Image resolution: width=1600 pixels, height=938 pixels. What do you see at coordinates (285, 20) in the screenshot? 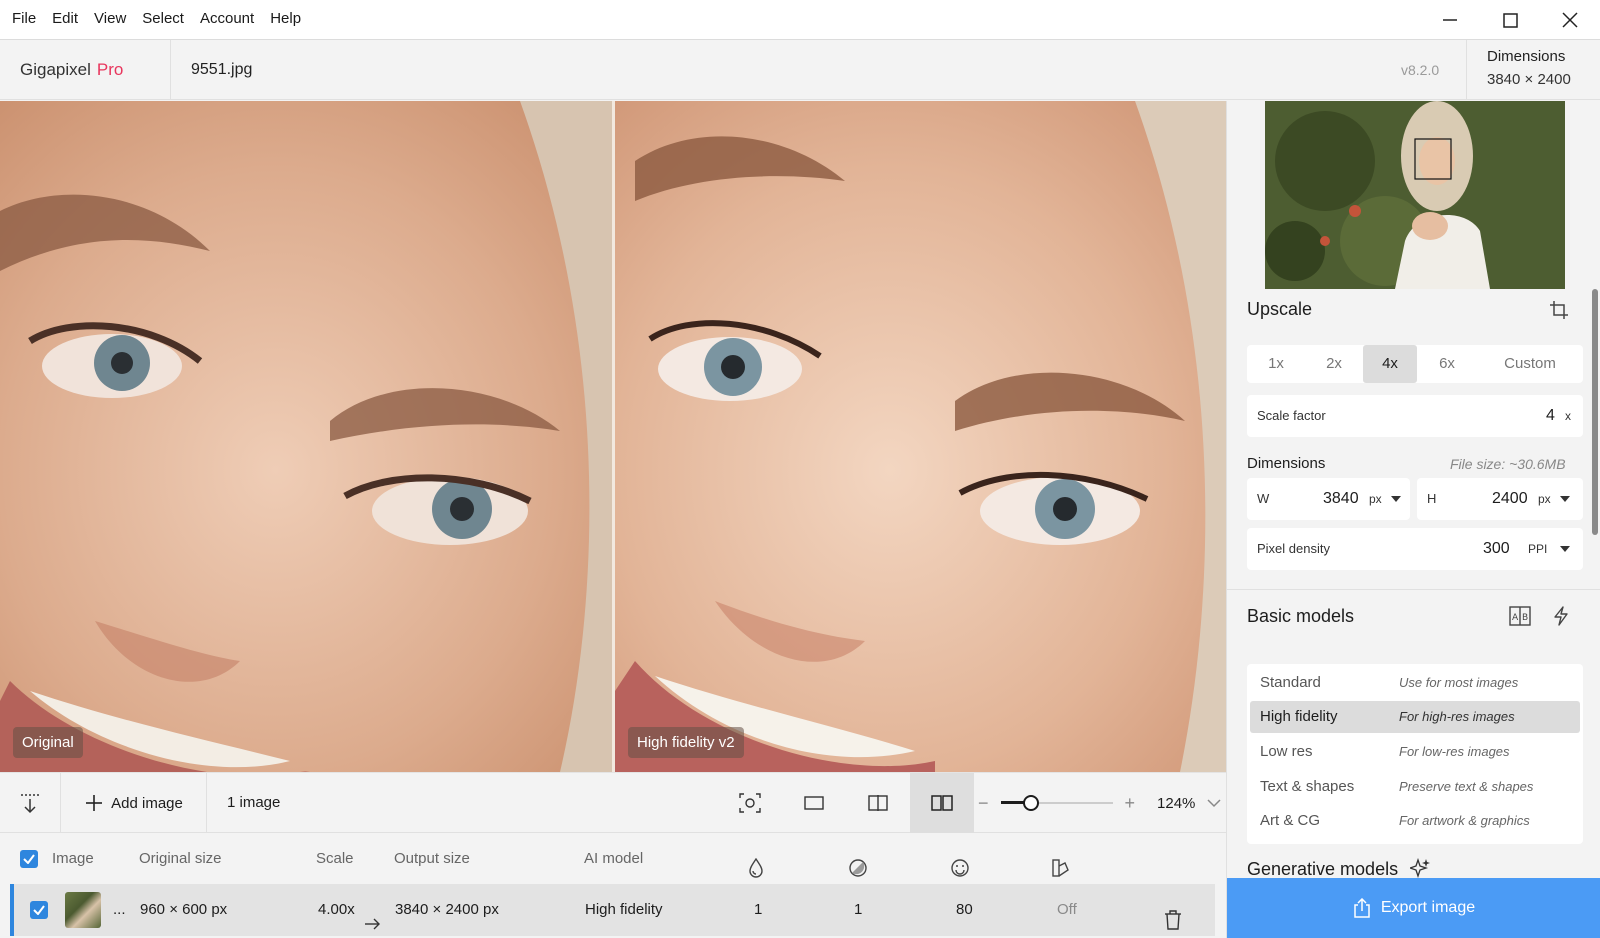
I see `menu-help: Help` at bounding box center [285, 20].